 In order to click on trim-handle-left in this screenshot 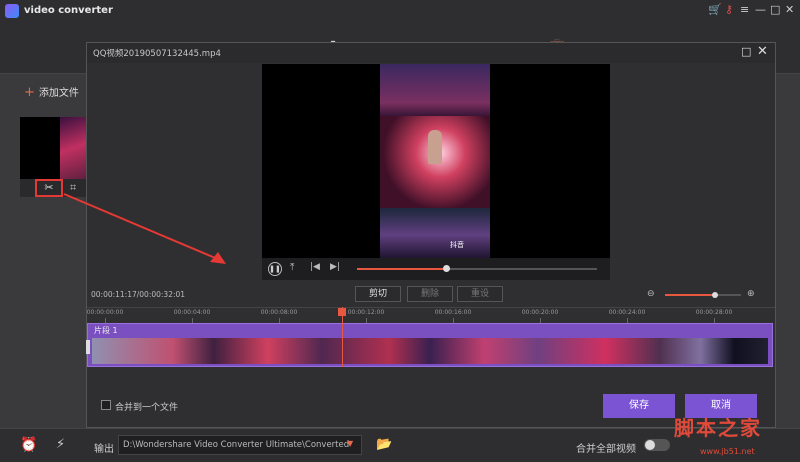, I will do `click(88, 347)`.